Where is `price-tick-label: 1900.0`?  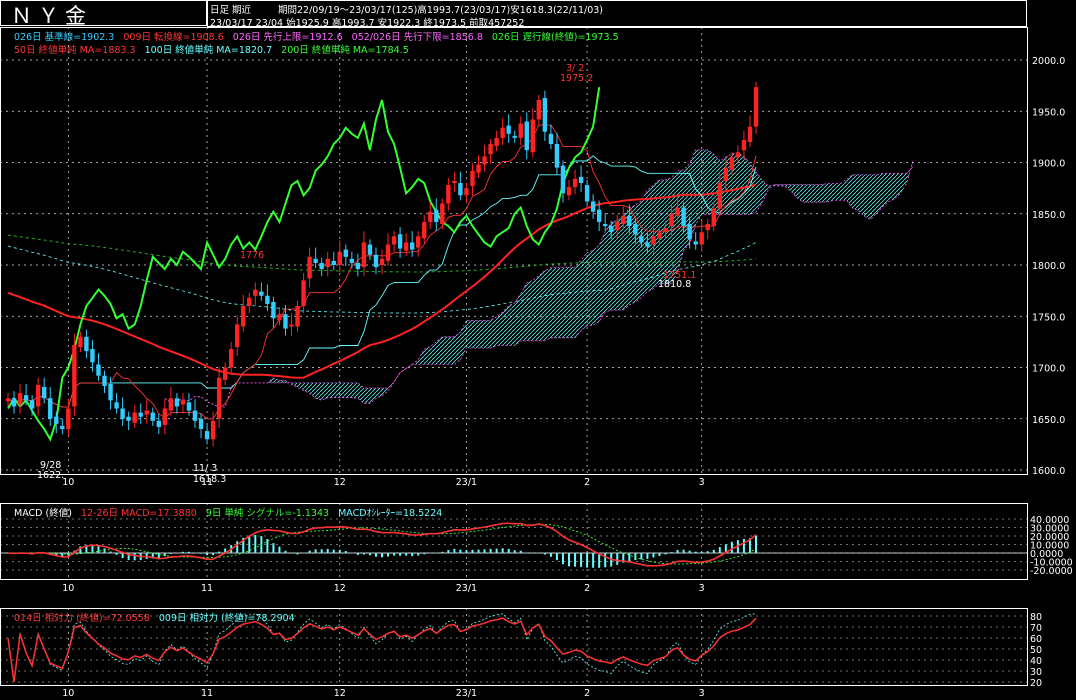
price-tick-label: 1900.0 is located at coordinates (1048, 164).